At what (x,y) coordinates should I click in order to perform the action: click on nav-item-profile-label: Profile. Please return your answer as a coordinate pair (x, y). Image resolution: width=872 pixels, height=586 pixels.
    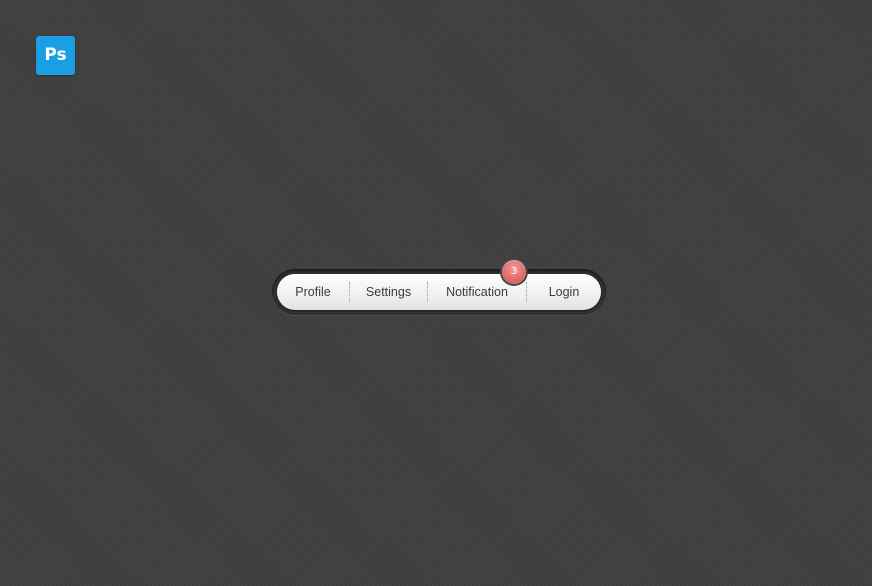
    Looking at the image, I should click on (313, 292).